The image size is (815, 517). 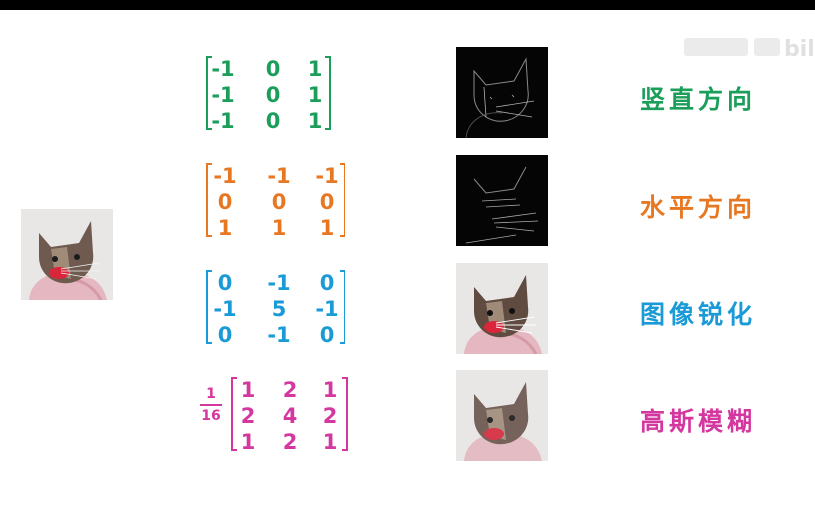 I want to click on gaussian-normalization-fraction: 1 16, so click(x=211, y=416).